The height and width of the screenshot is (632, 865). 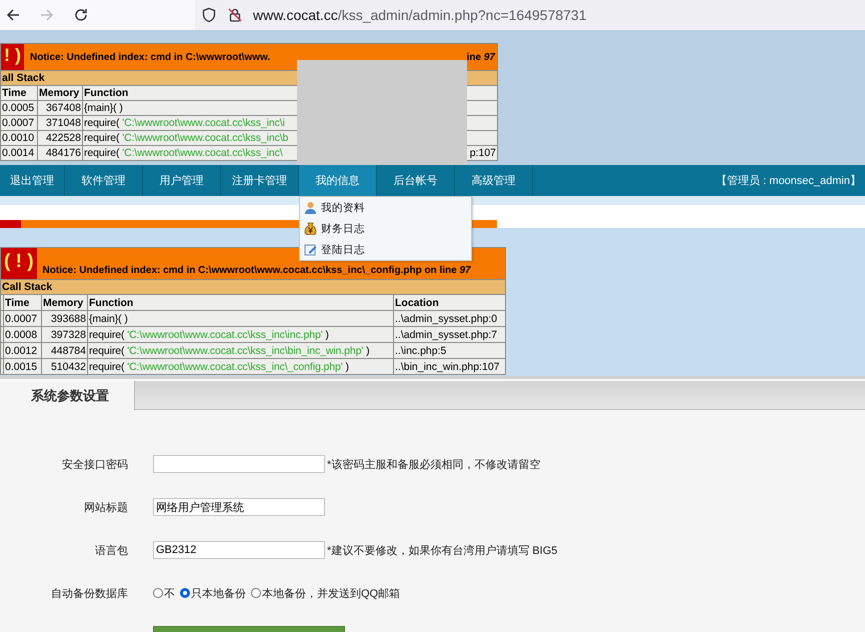 I want to click on table-cell: 0.0012, so click(x=23, y=350).